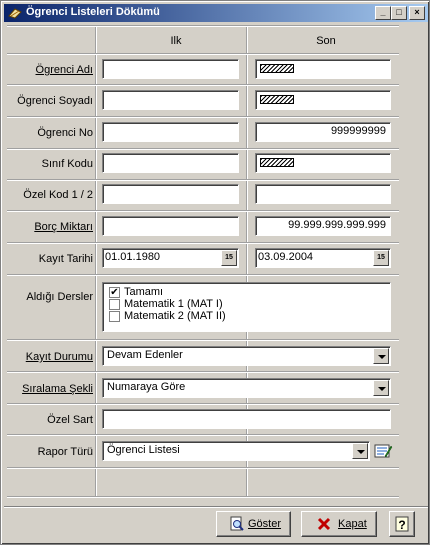 The width and height of the screenshot is (430, 545). I want to click on app-icon, so click(15, 13).